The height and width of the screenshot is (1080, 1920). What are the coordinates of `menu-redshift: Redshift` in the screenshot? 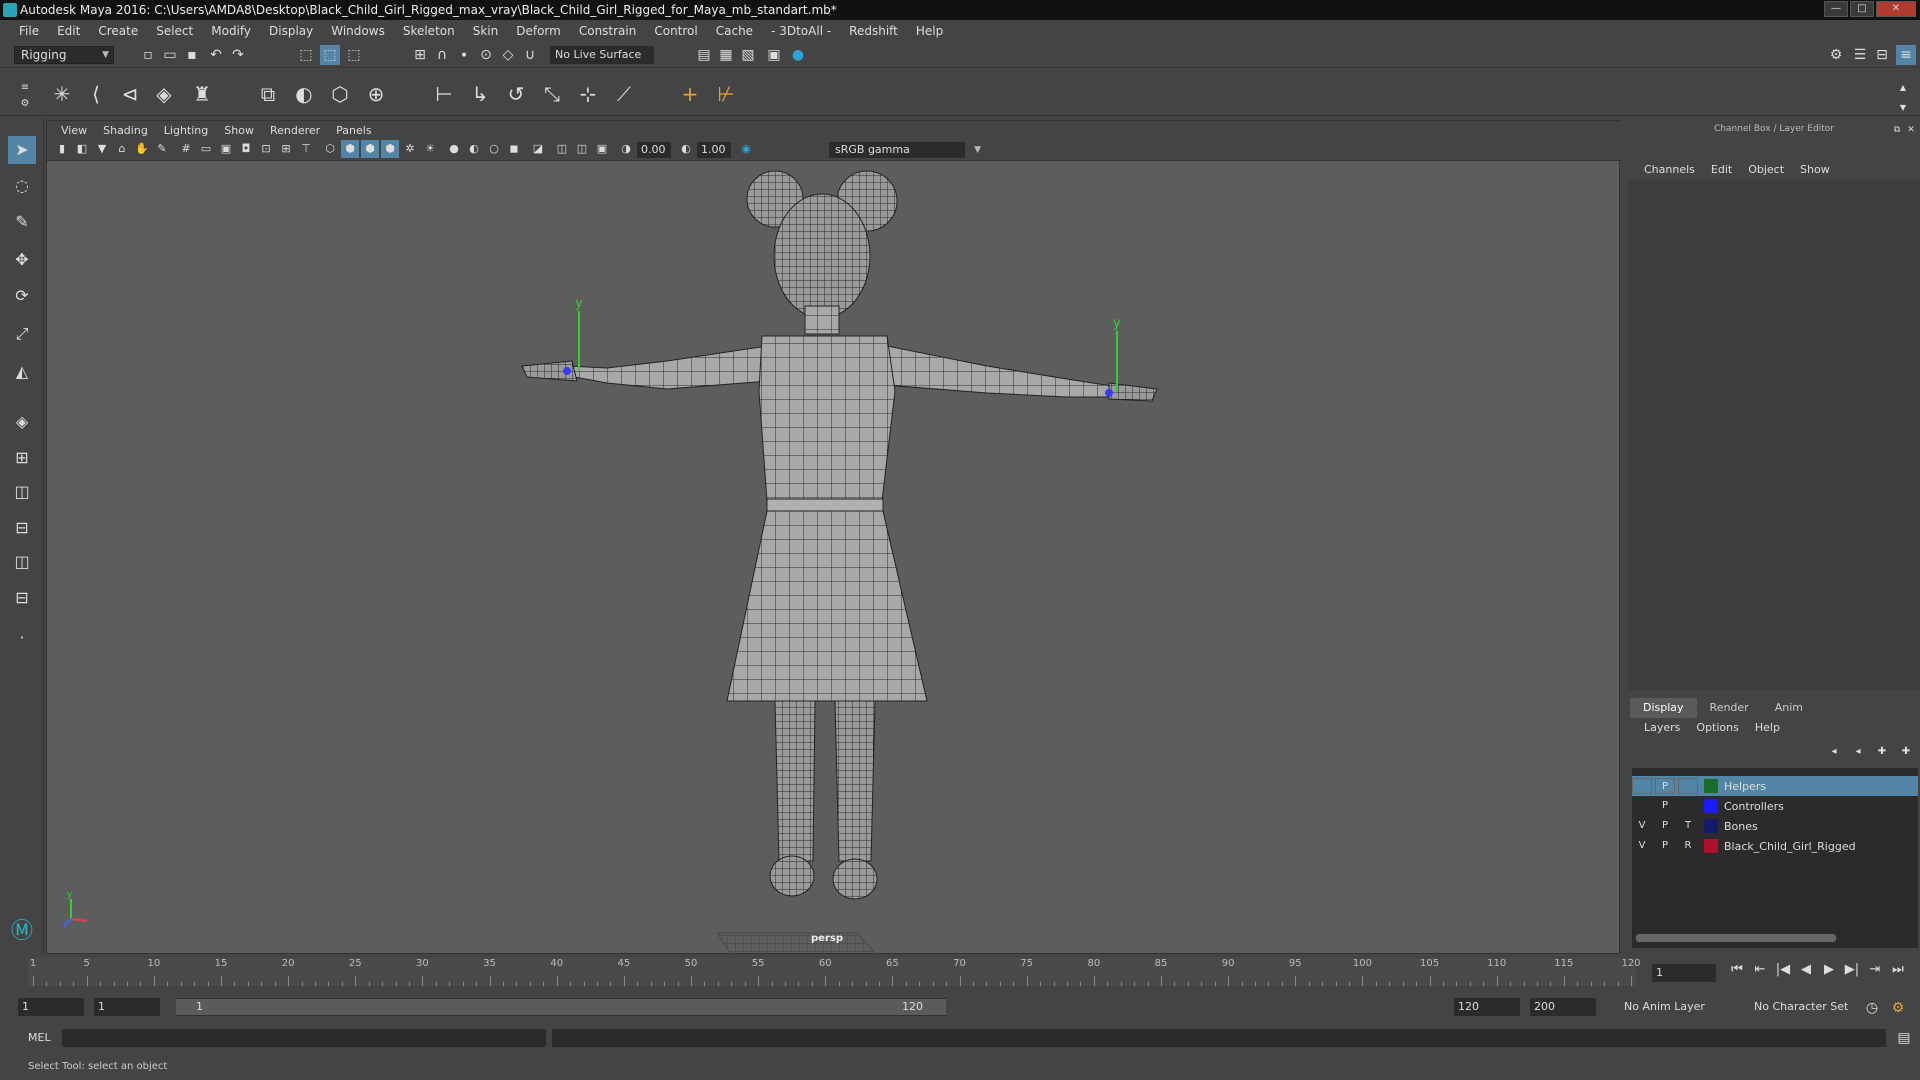 It's located at (873, 31).